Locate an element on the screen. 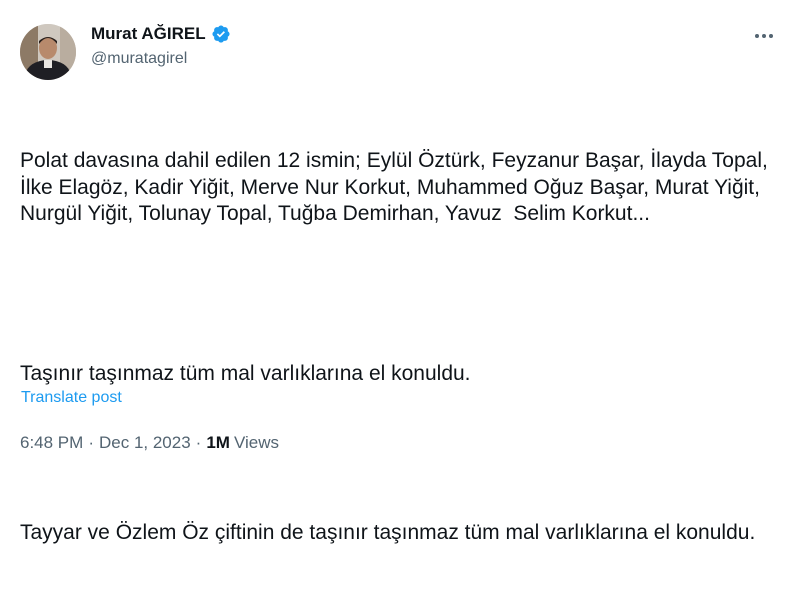 This screenshot has height=600, width=798. translate-post-link: Translate post is located at coordinates (71, 398).